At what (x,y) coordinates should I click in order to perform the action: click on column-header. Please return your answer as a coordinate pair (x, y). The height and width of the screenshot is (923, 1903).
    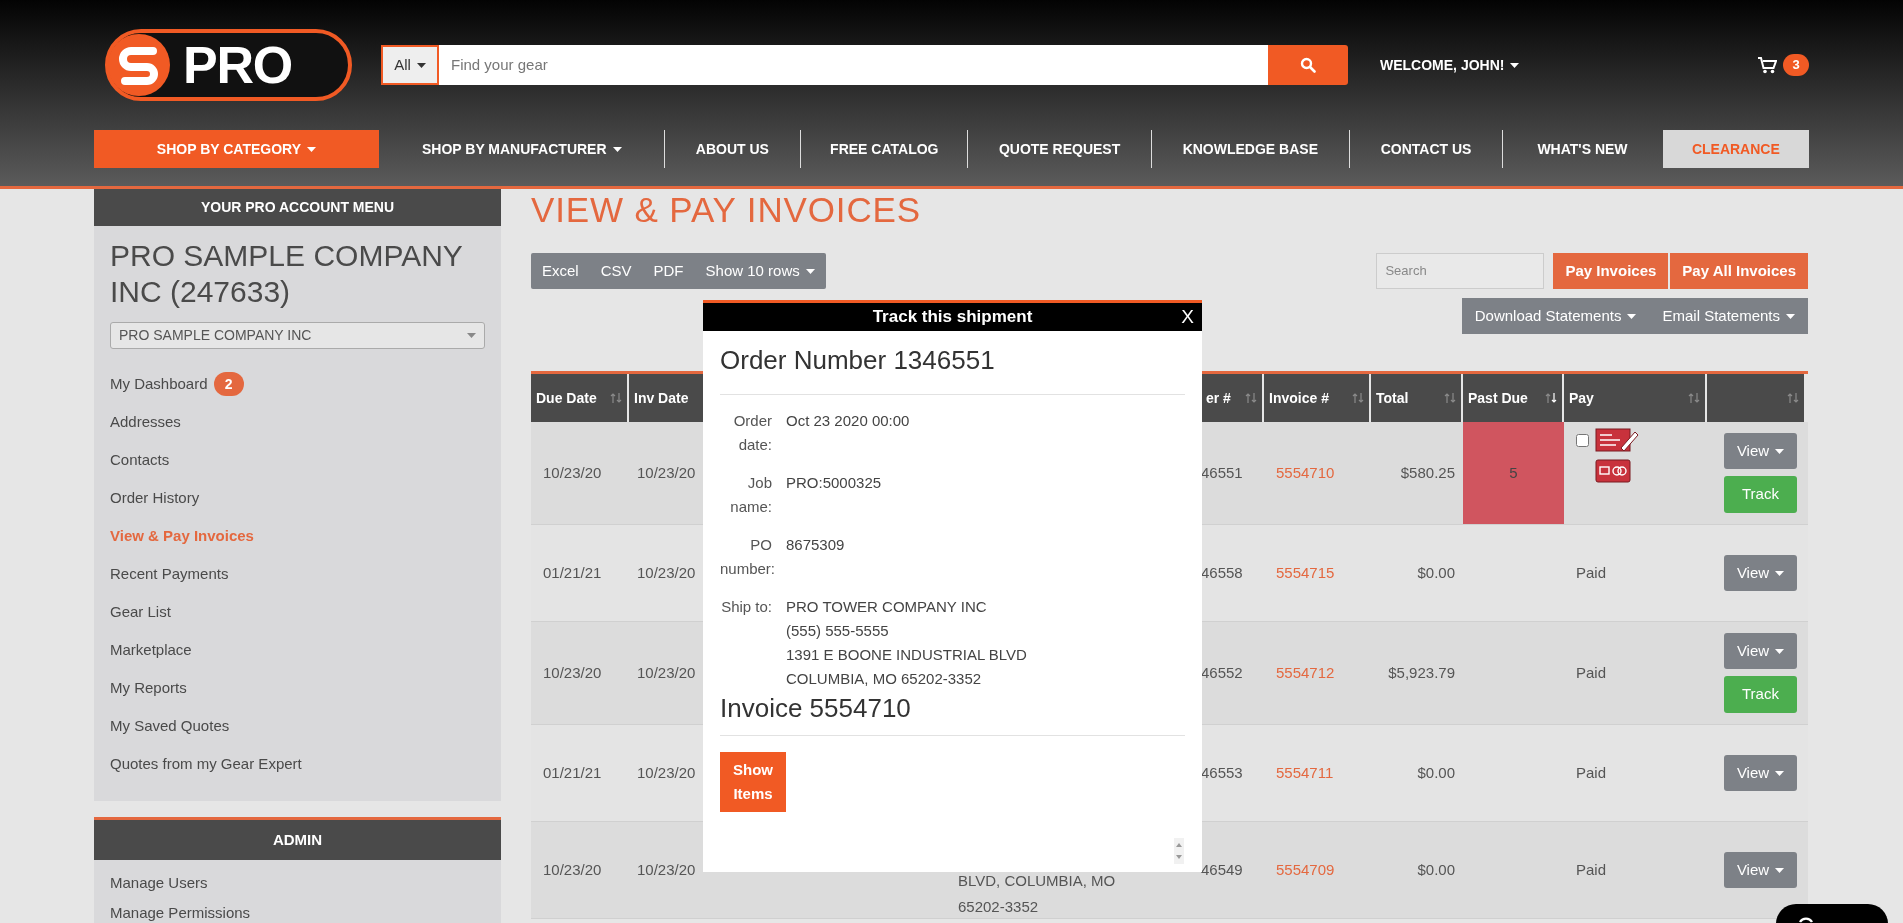
    Looking at the image, I should click on (1756, 398).